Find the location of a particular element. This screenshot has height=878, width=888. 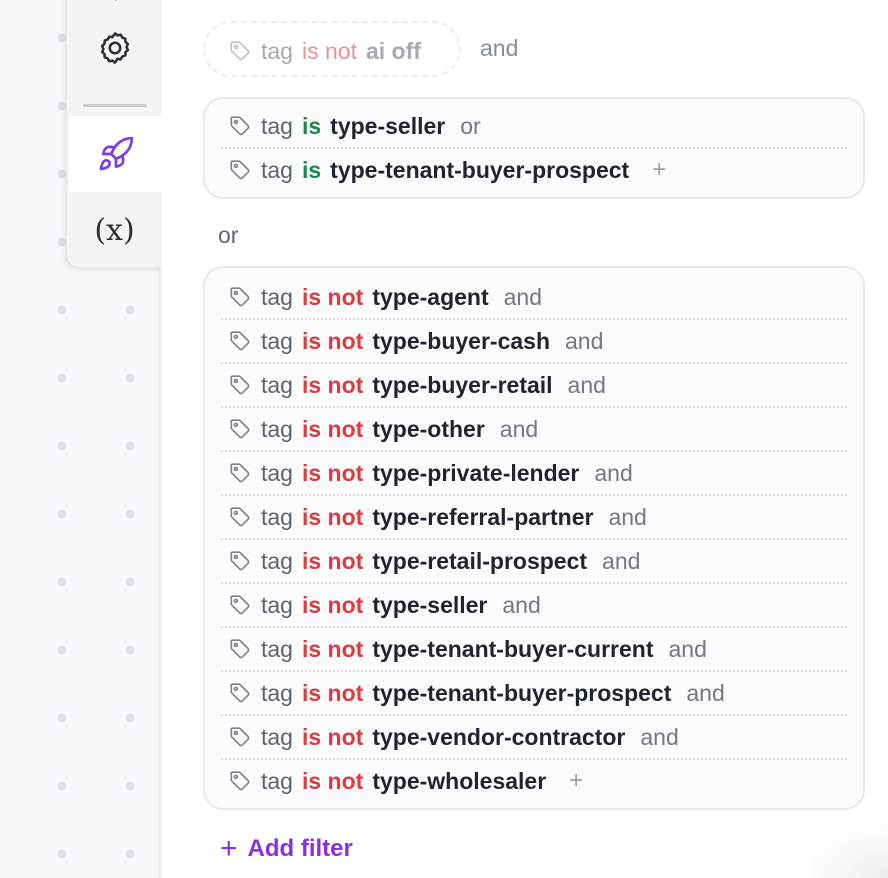

variables-button: (x) is located at coordinates (114, 230).